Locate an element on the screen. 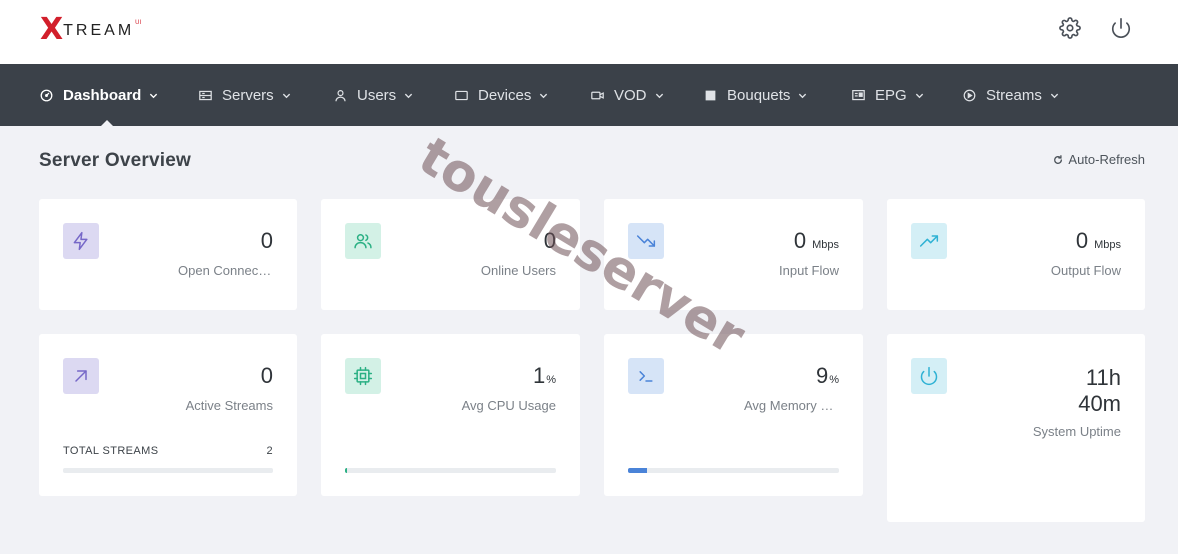 The image size is (1178, 554). trending-up-icon is located at coordinates (929, 241).